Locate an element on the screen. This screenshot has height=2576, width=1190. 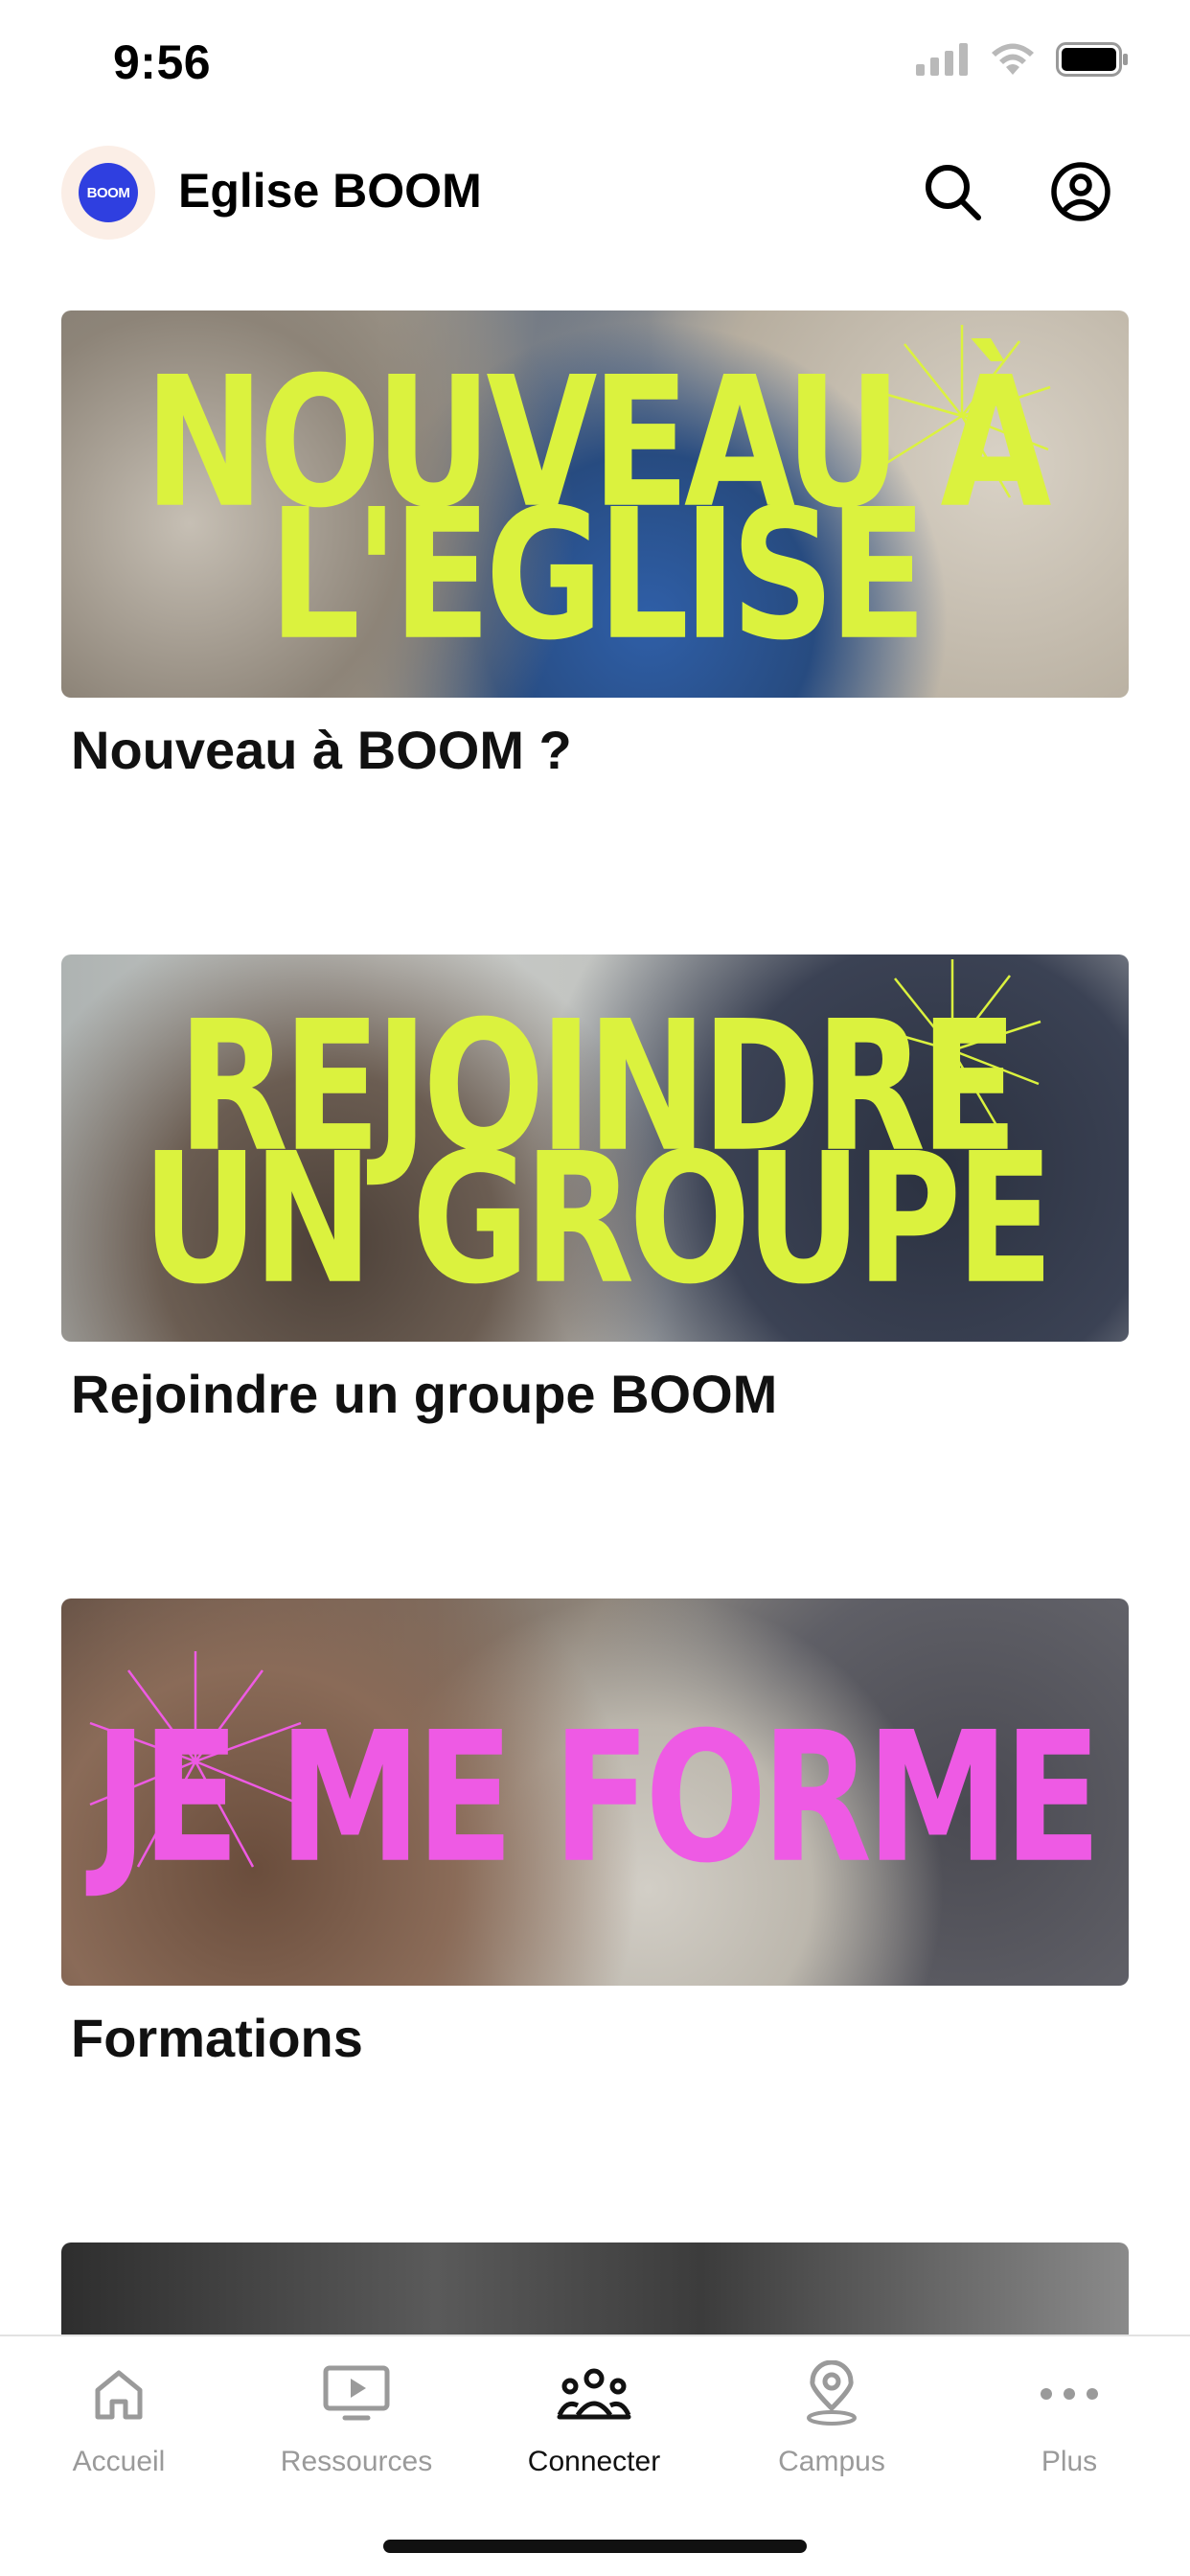
logo-mark: BOOM is located at coordinates (109, 193).